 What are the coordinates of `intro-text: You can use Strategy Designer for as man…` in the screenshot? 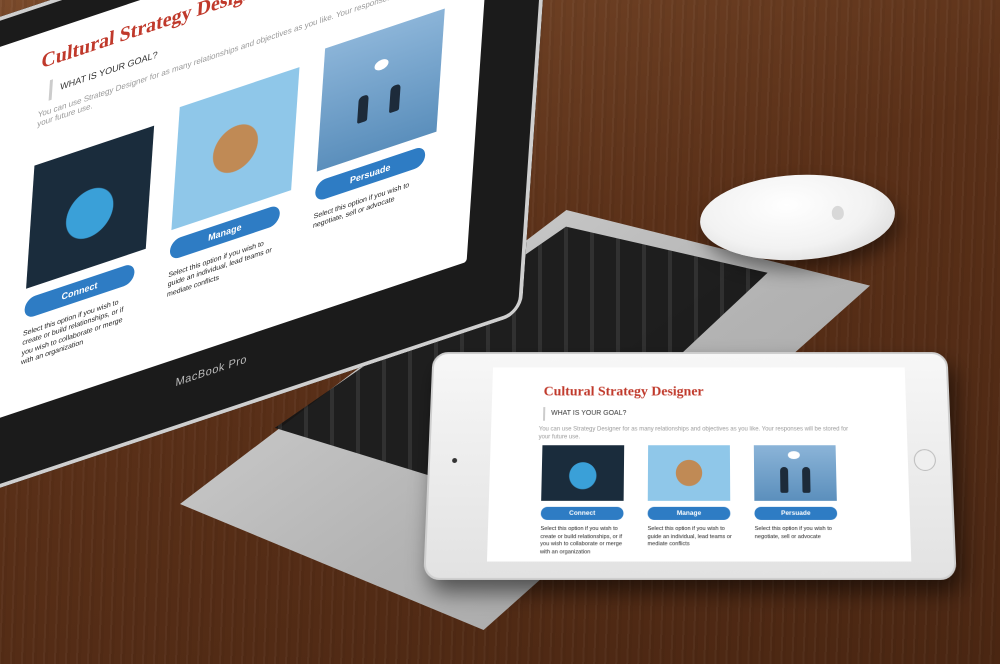 It's located at (698, 434).